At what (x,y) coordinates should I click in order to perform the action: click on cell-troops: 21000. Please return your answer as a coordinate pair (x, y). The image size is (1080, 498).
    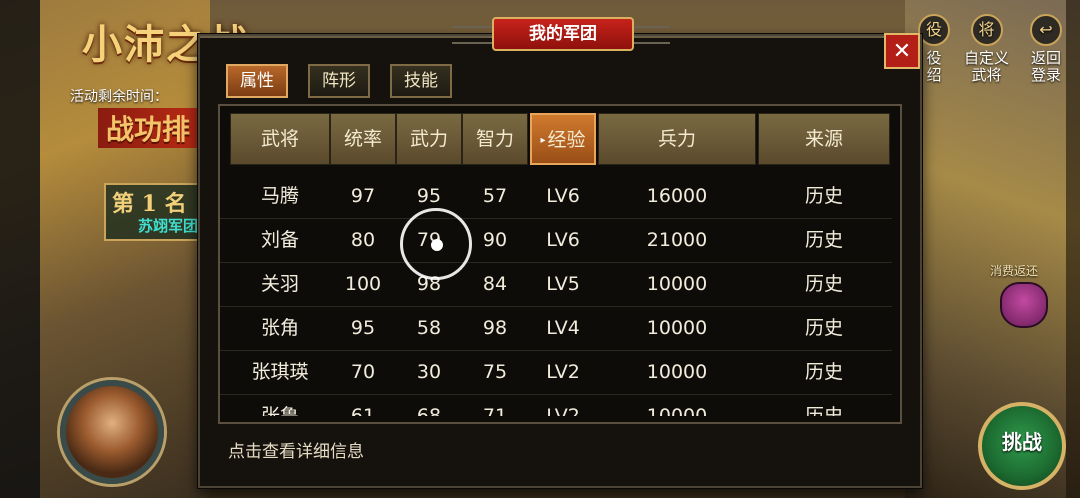
    Looking at the image, I should click on (677, 240).